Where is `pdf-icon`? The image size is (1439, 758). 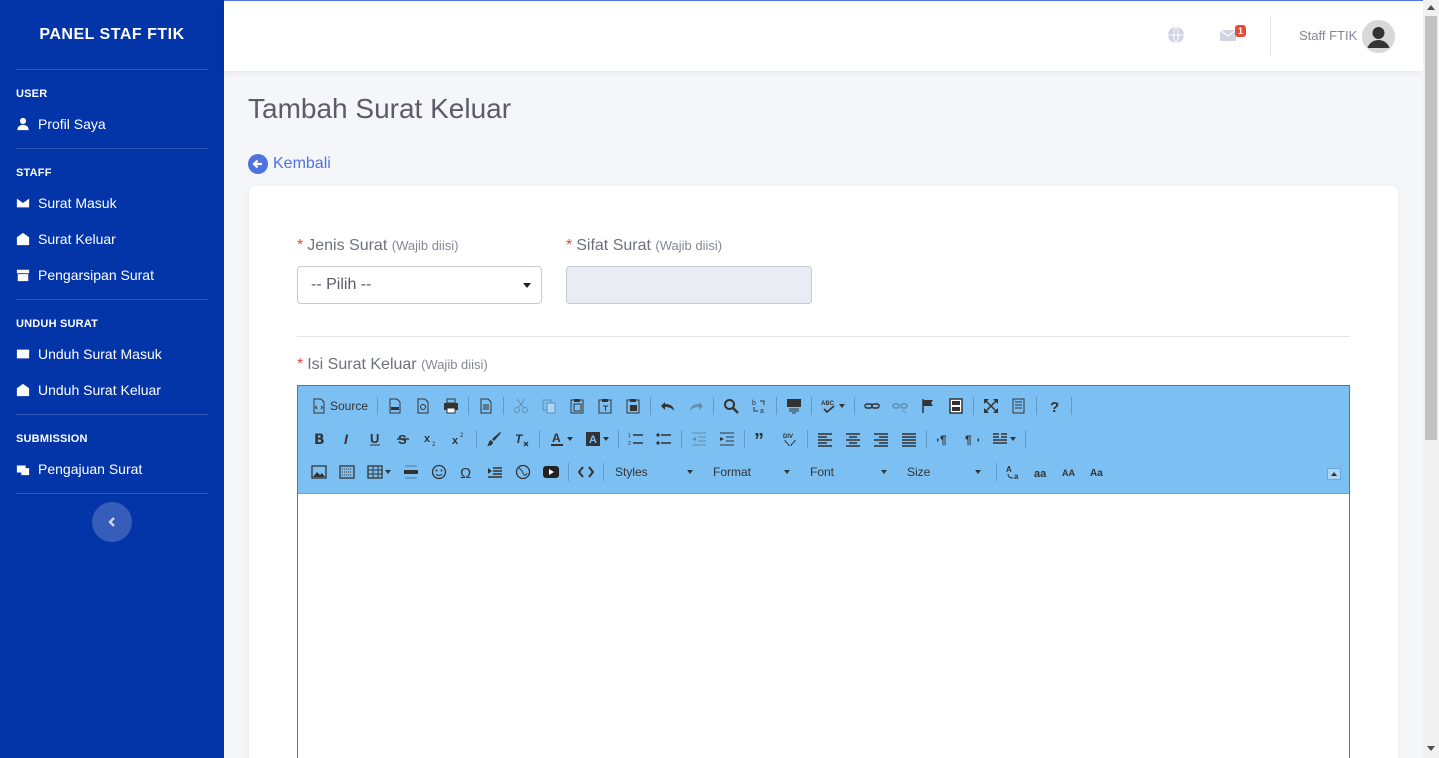 pdf-icon is located at coordinates (395, 406).